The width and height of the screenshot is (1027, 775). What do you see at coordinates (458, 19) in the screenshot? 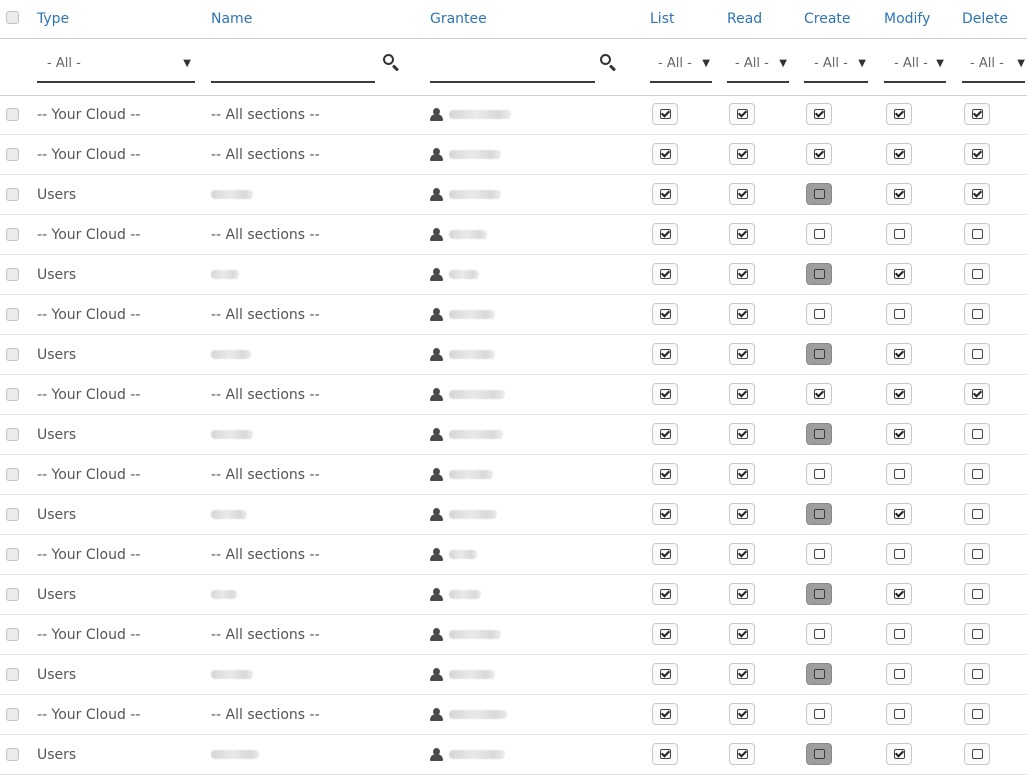
I see `column-header-grantee: Grantee` at bounding box center [458, 19].